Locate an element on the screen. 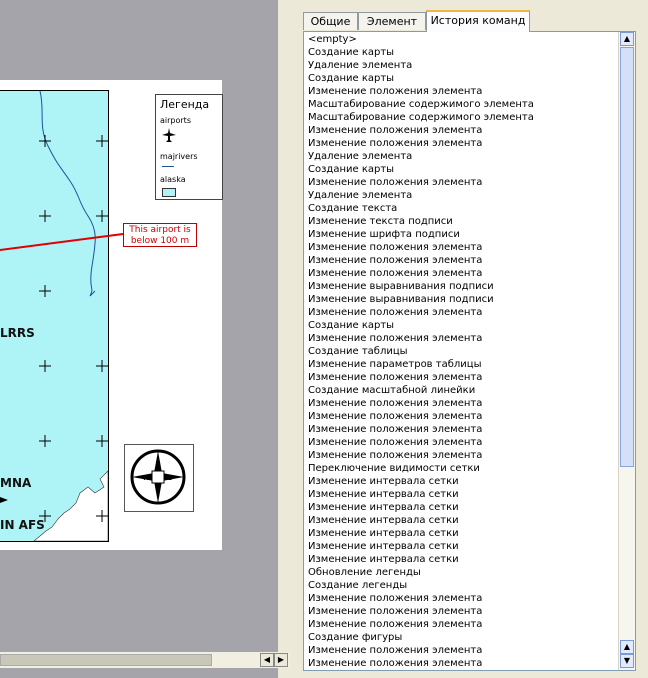 The height and width of the screenshot is (678, 648). history-item: Создание фигуры is located at coordinates (462, 637).